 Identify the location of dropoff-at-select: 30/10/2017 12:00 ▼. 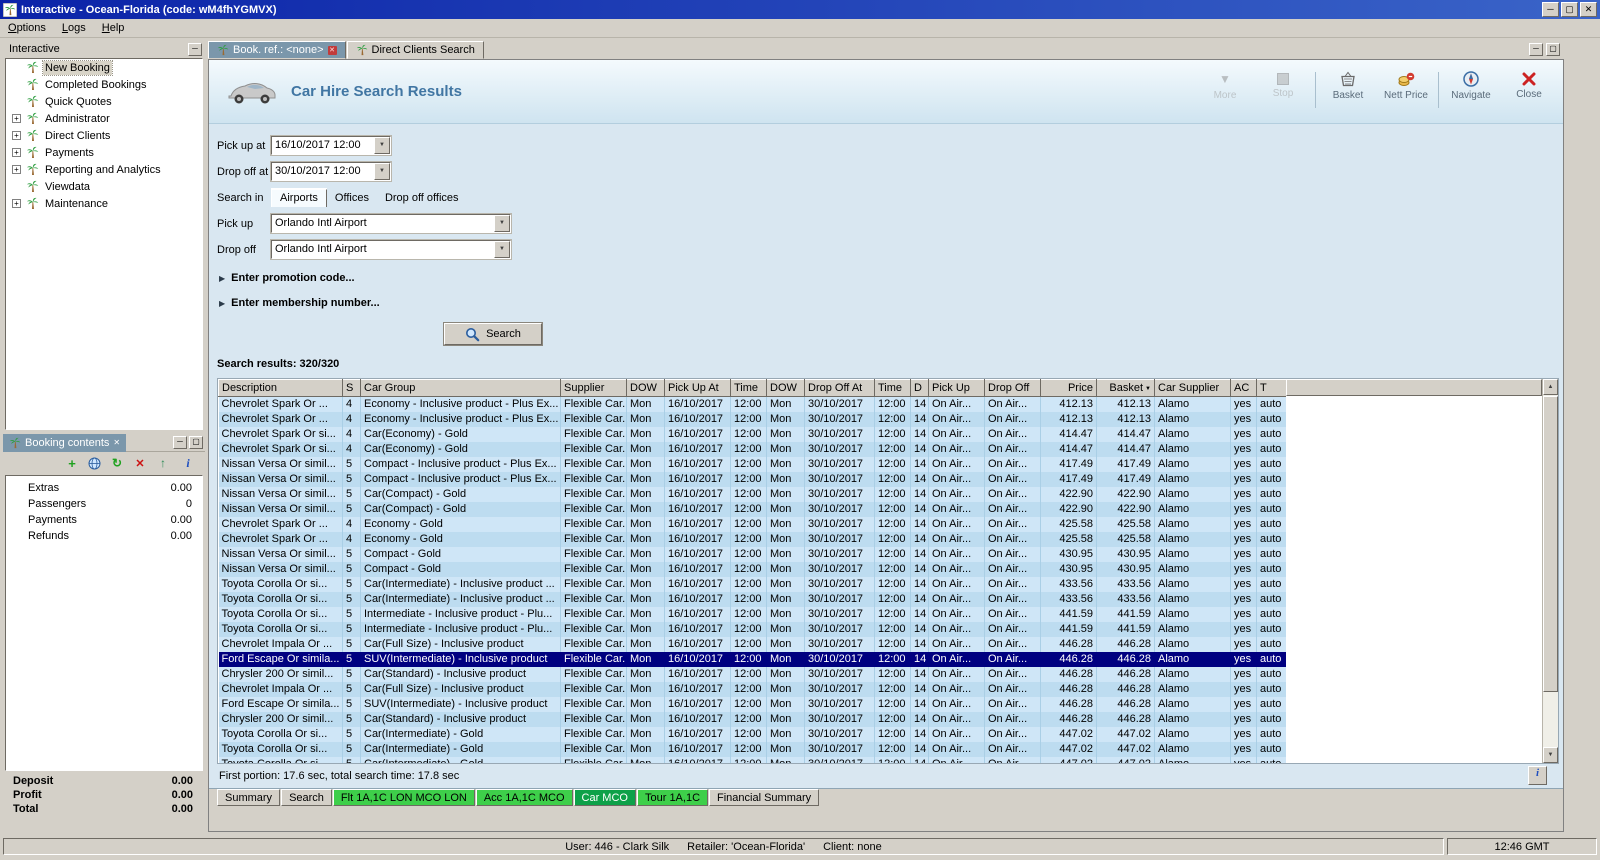
(331, 171).